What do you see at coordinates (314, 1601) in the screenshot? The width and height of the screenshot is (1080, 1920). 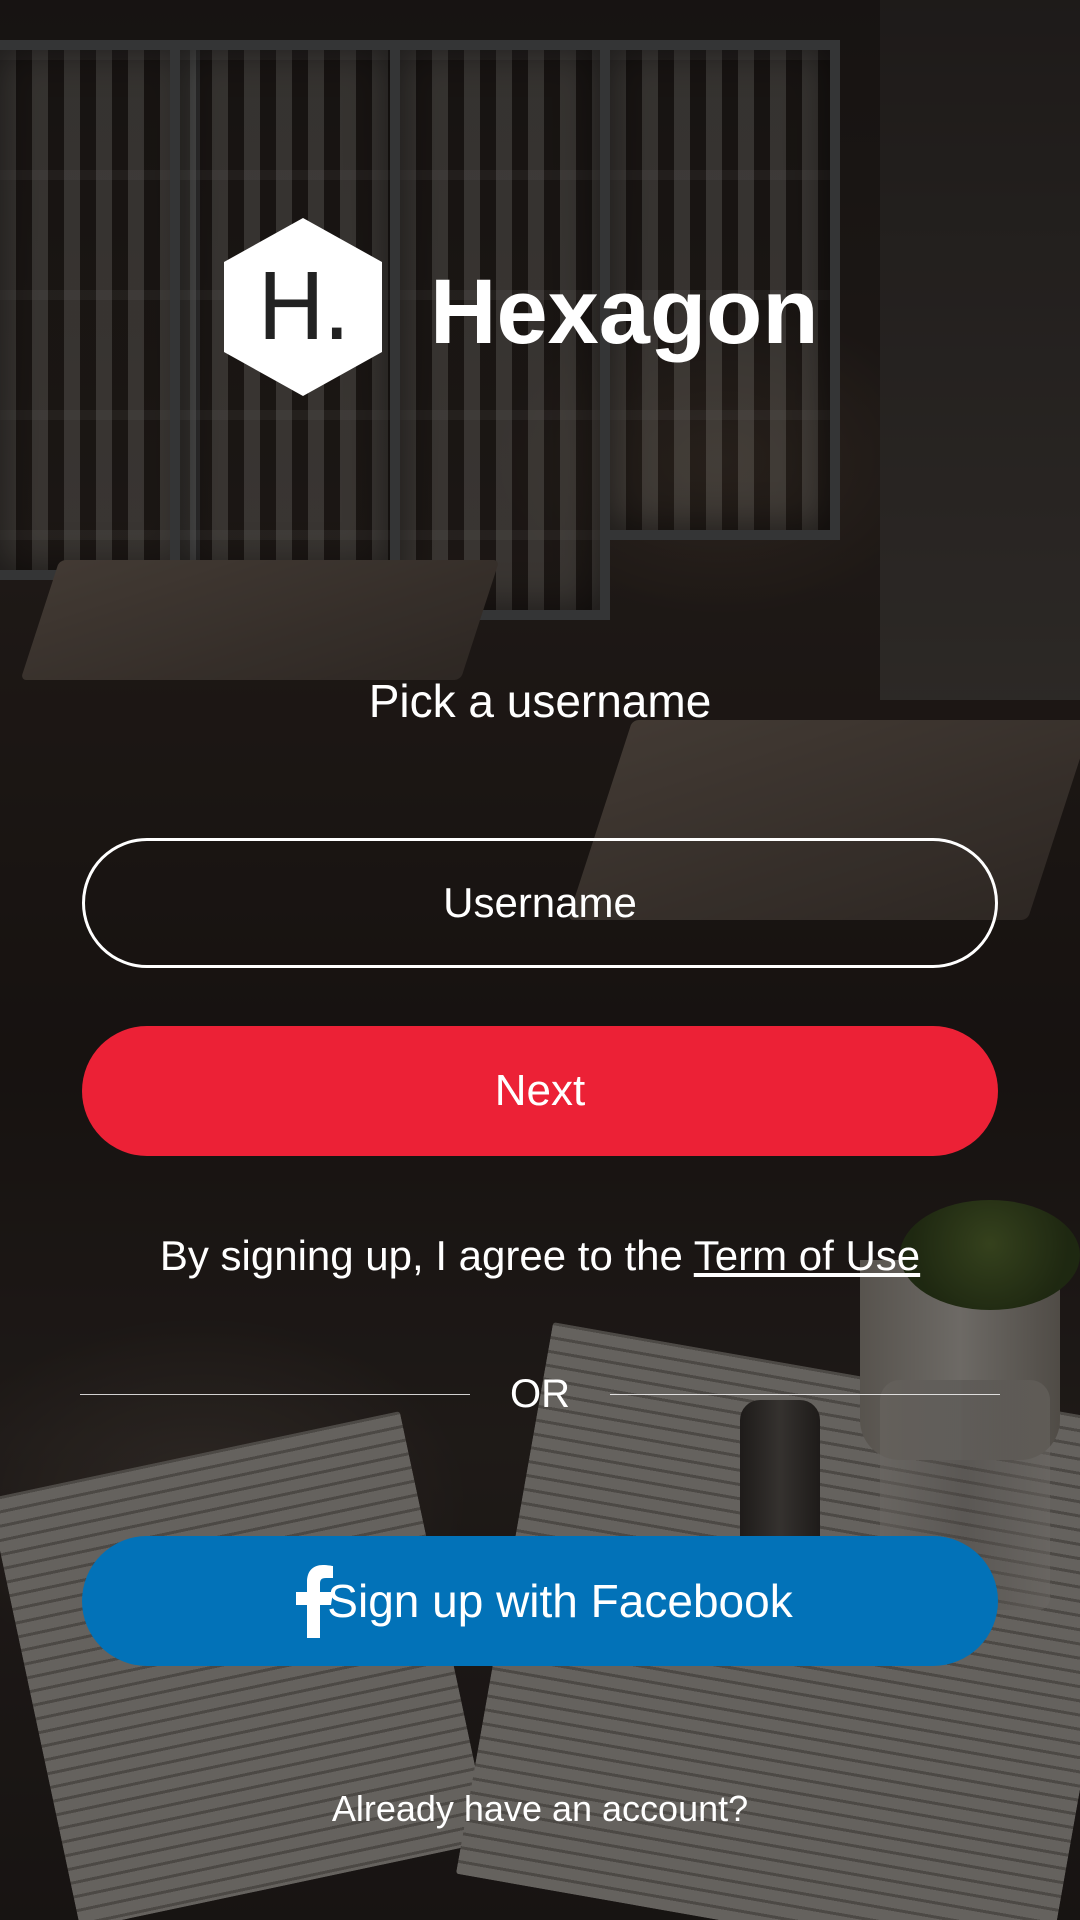 I see `facebook-icon` at bounding box center [314, 1601].